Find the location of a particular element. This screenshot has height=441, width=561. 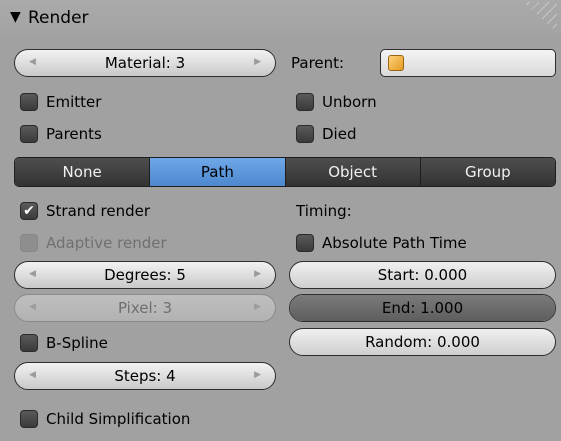

start-slider: Start: 0.000 is located at coordinates (422, 275).